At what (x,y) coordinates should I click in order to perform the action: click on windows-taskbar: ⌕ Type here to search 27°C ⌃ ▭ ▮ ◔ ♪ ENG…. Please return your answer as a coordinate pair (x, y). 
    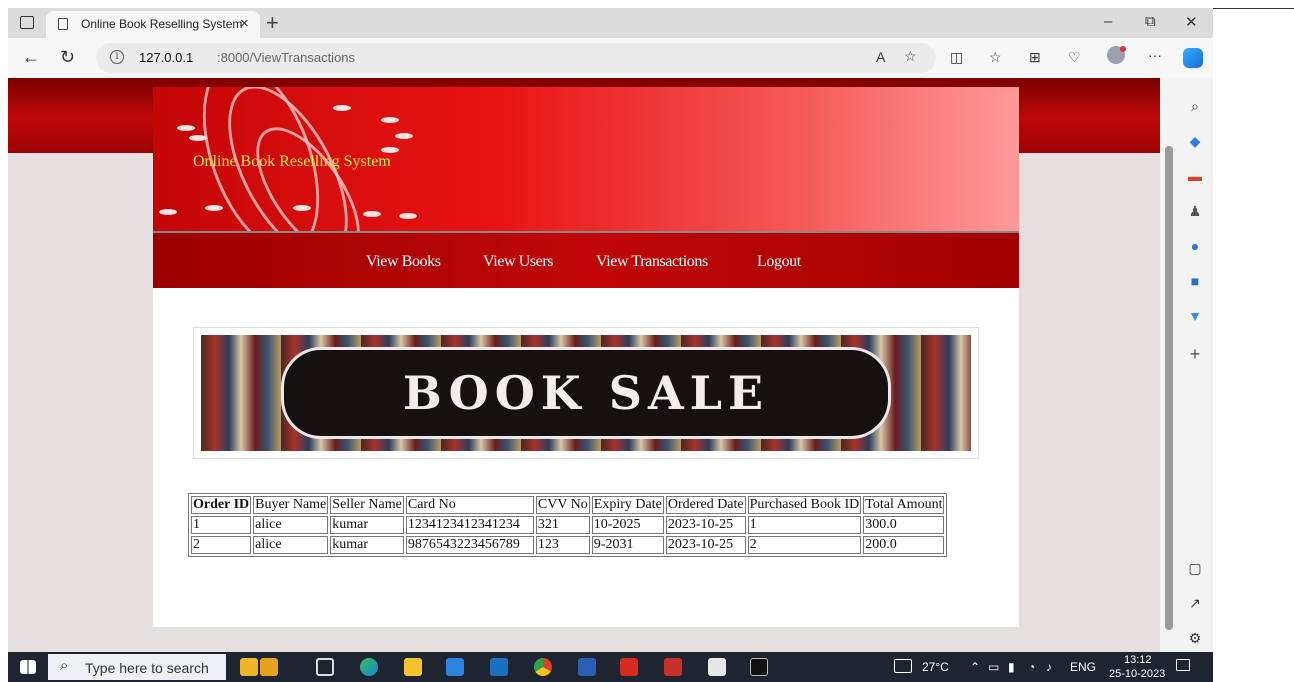
    Looking at the image, I should click on (610, 667).